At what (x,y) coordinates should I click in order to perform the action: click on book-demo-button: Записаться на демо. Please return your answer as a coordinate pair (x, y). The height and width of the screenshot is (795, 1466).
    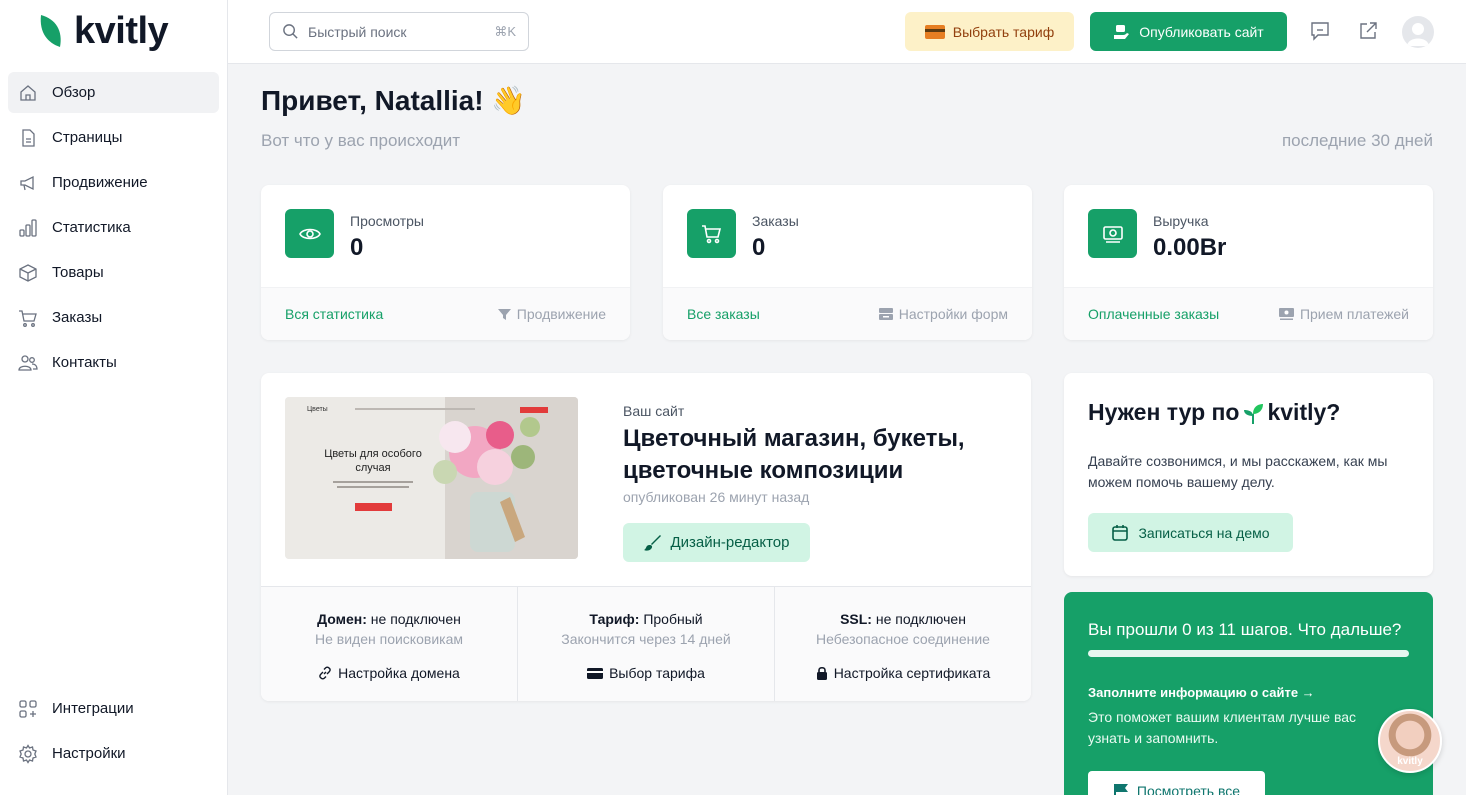
    Looking at the image, I should click on (1190, 532).